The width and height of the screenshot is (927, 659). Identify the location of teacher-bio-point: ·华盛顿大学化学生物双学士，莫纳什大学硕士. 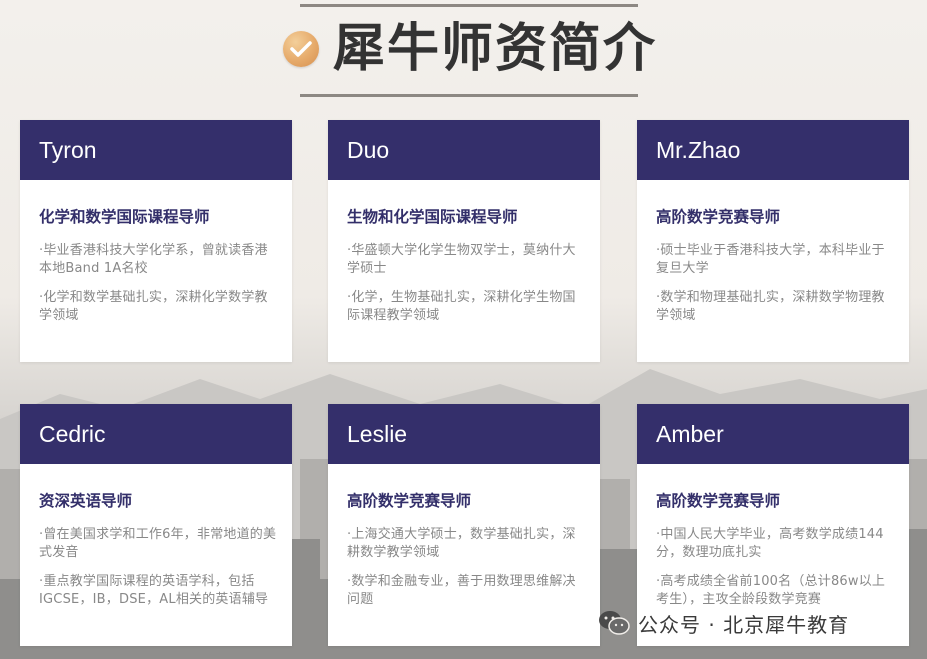
(461, 259).